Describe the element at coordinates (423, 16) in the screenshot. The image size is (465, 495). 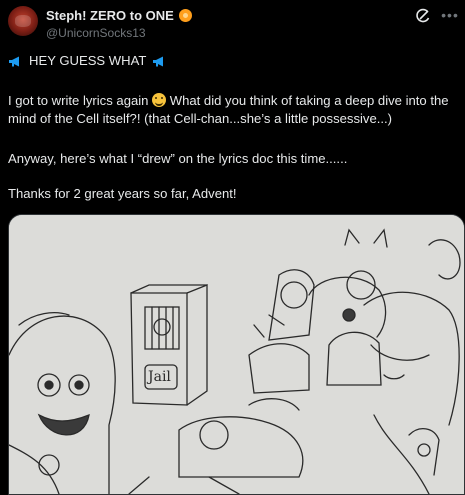
I see `grok-icon` at that location.